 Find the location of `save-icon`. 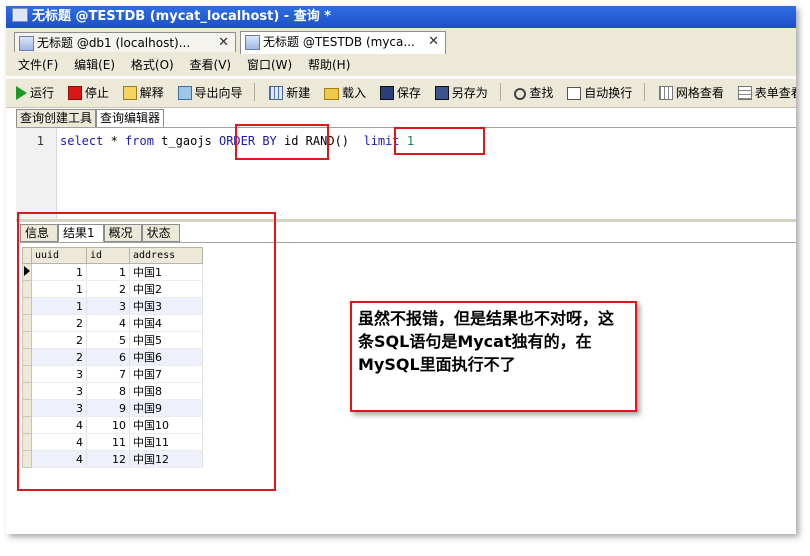

save-icon is located at coordinates (386, 93).